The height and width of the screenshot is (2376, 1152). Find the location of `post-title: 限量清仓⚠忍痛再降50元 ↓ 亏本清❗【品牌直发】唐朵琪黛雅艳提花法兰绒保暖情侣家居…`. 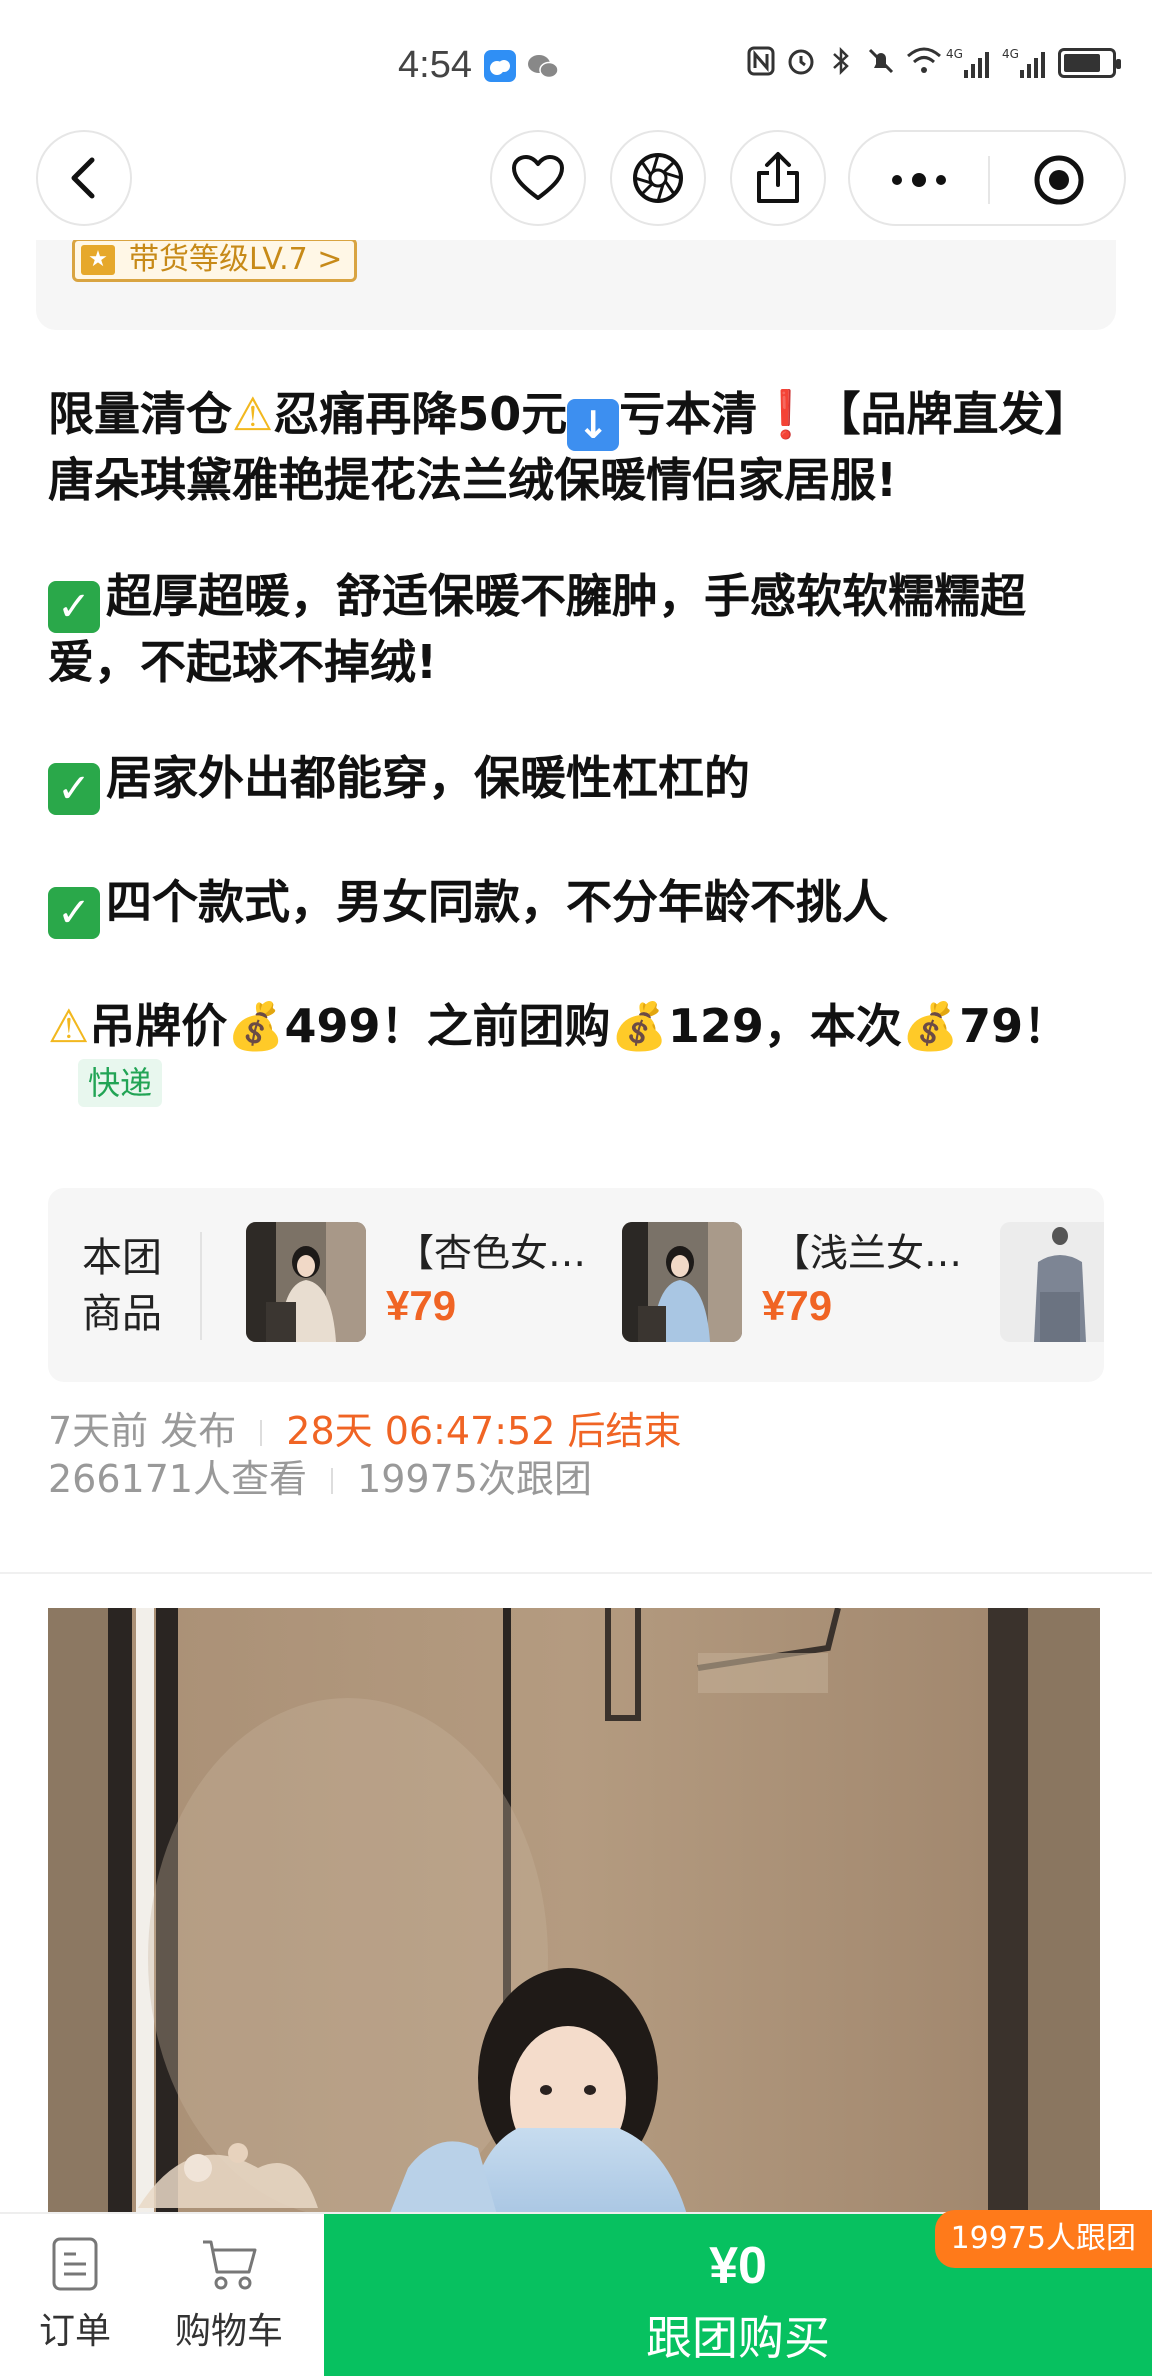

post-title: 限量清仓⚠忍痛再降50元 ↓ 亏本清❗【品牌直发】唐朵琪黛雅艳提花法兰绒保暖情侣家居… is located at coordinates (568, 447).